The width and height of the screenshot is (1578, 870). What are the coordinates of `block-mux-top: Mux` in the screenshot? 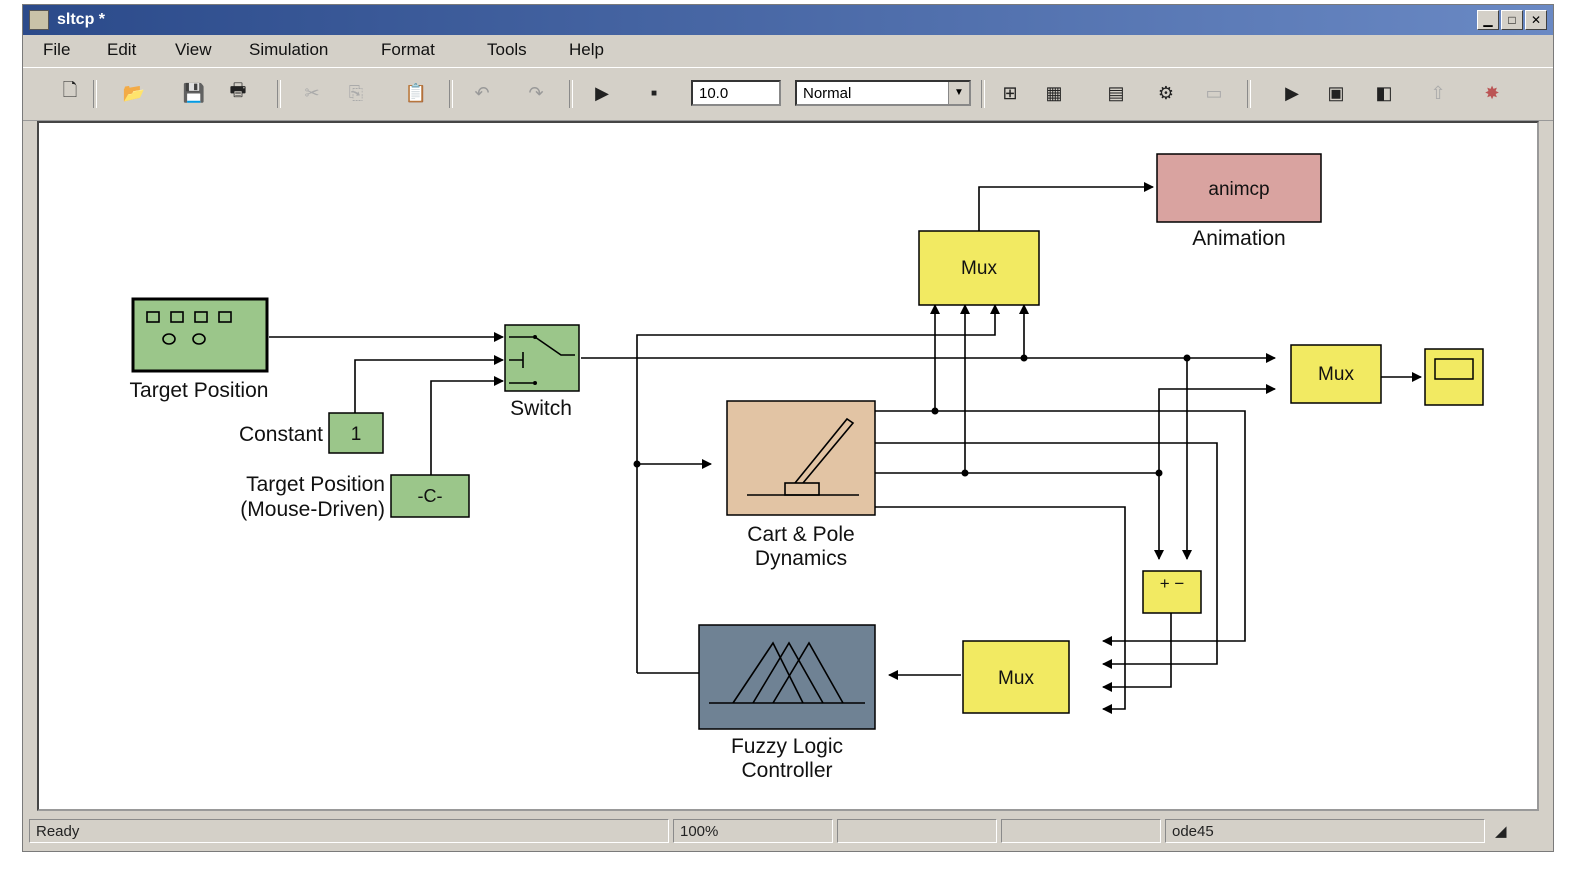 It's located at (979, 268).